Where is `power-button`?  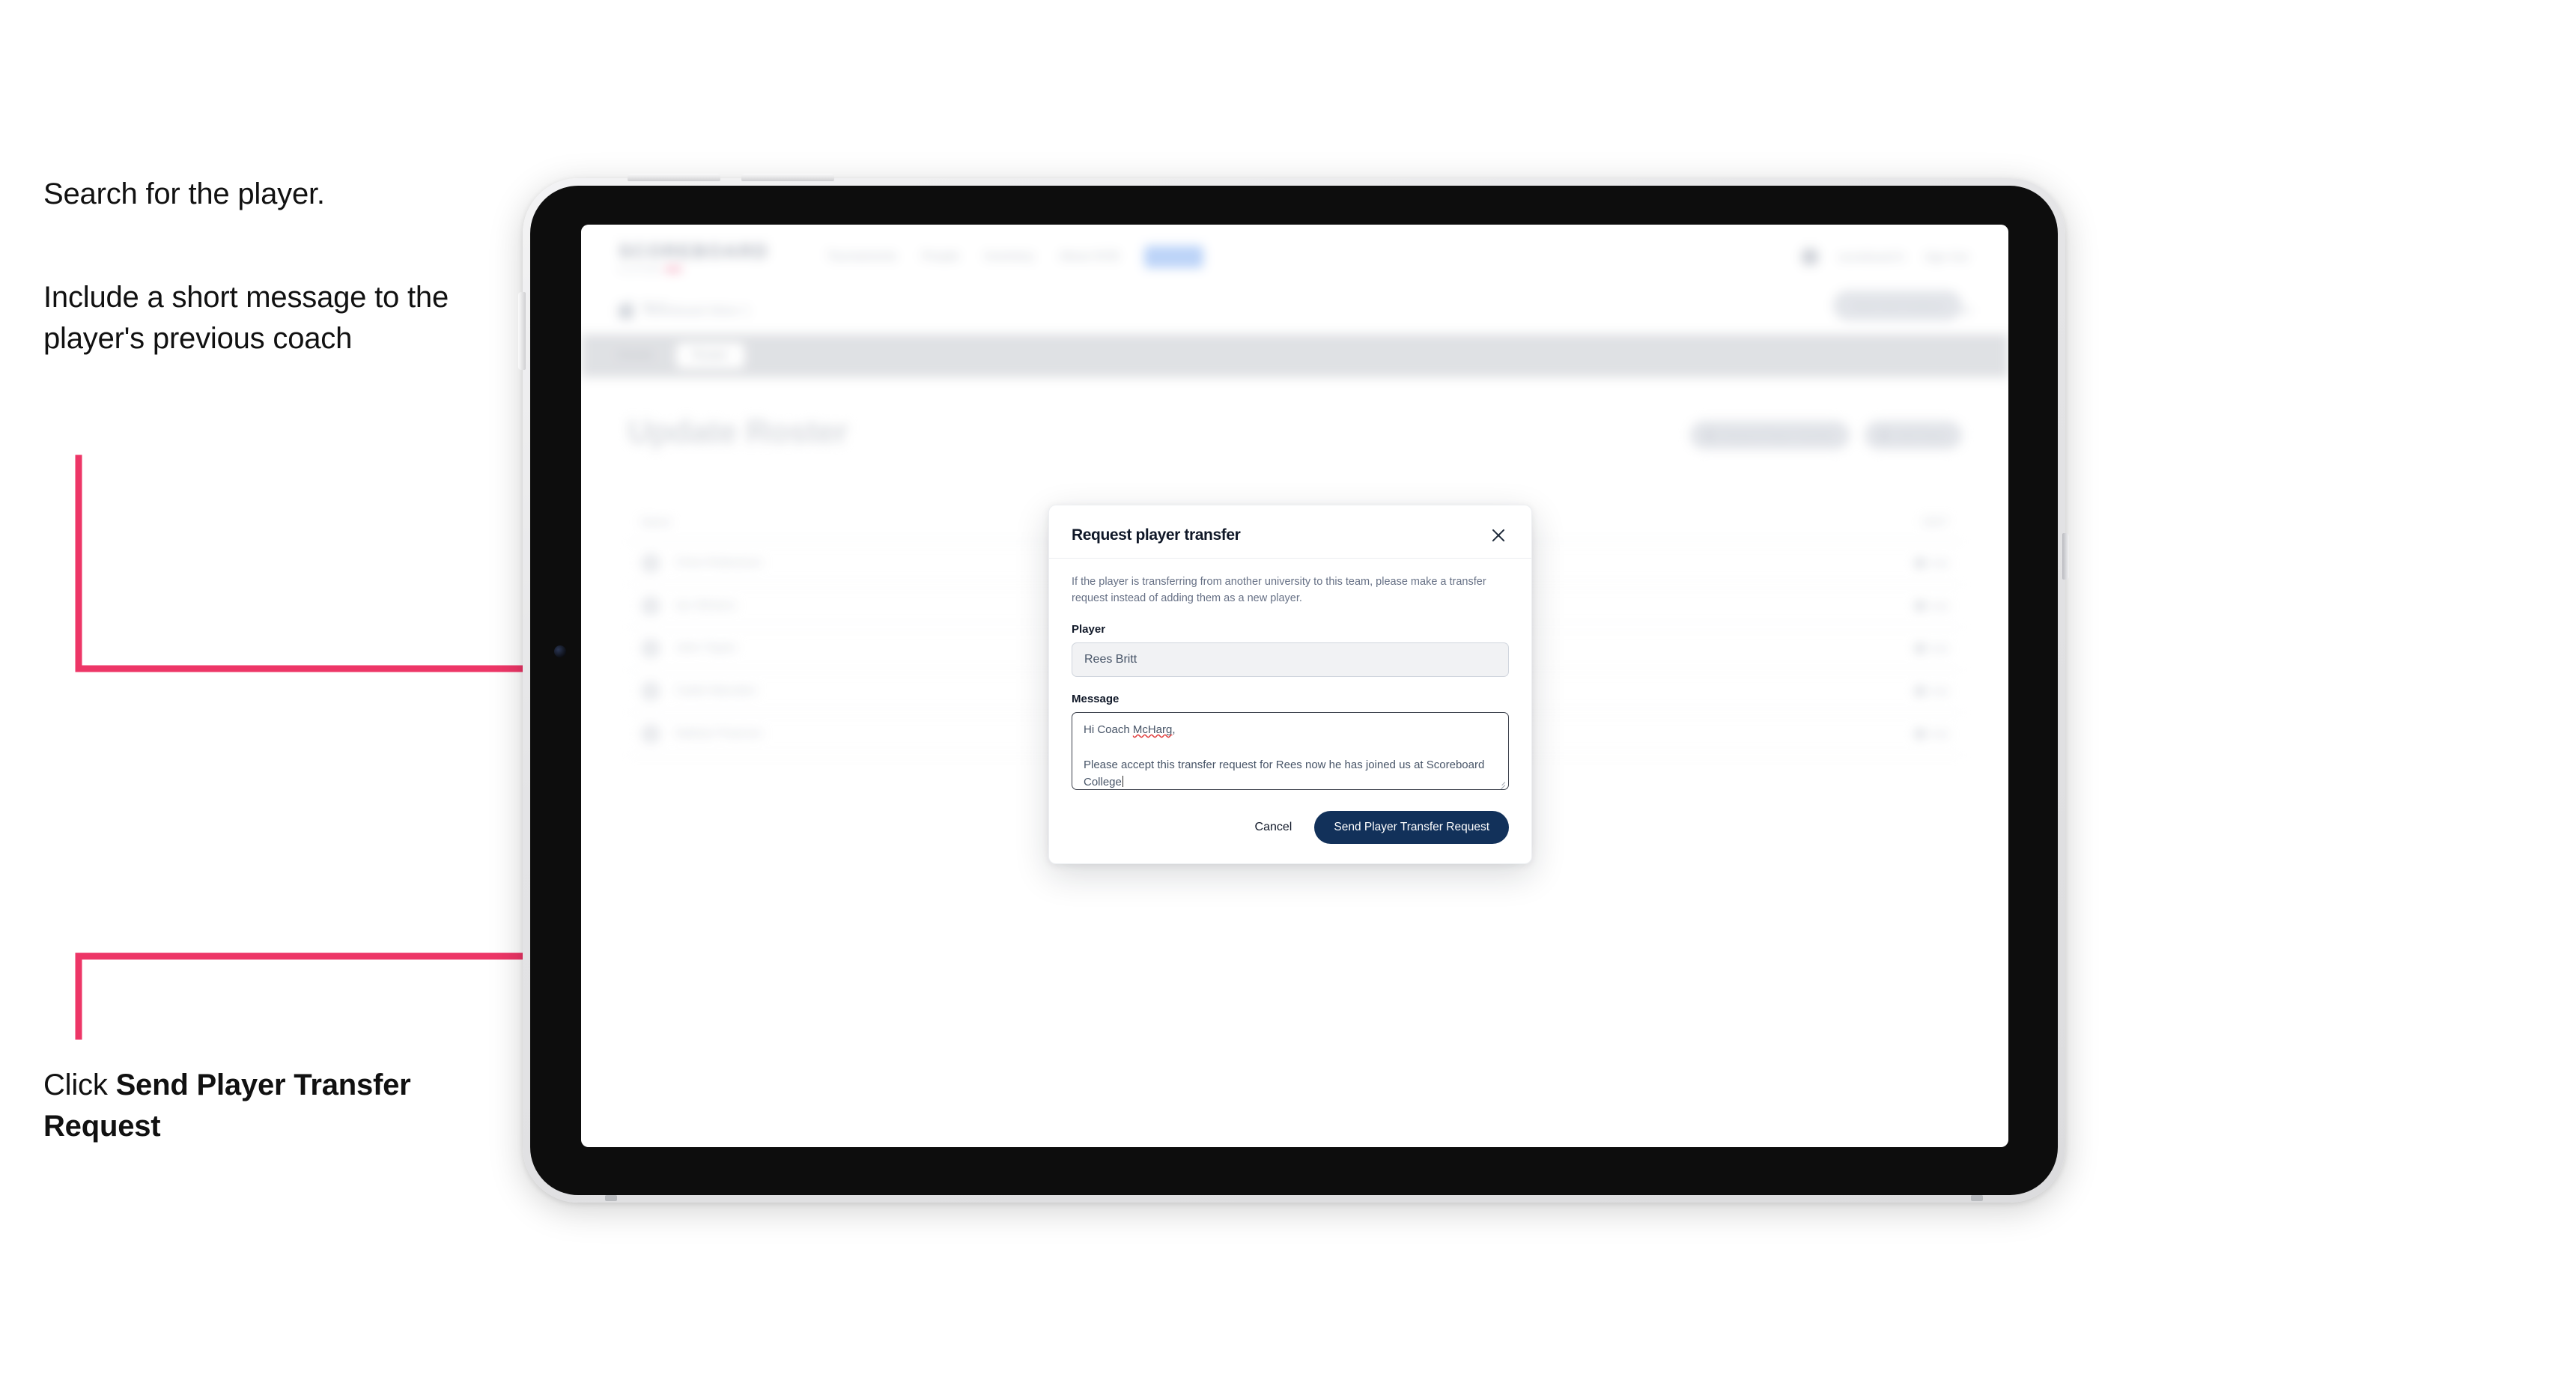 power-button is located at coordinates (522, 331).